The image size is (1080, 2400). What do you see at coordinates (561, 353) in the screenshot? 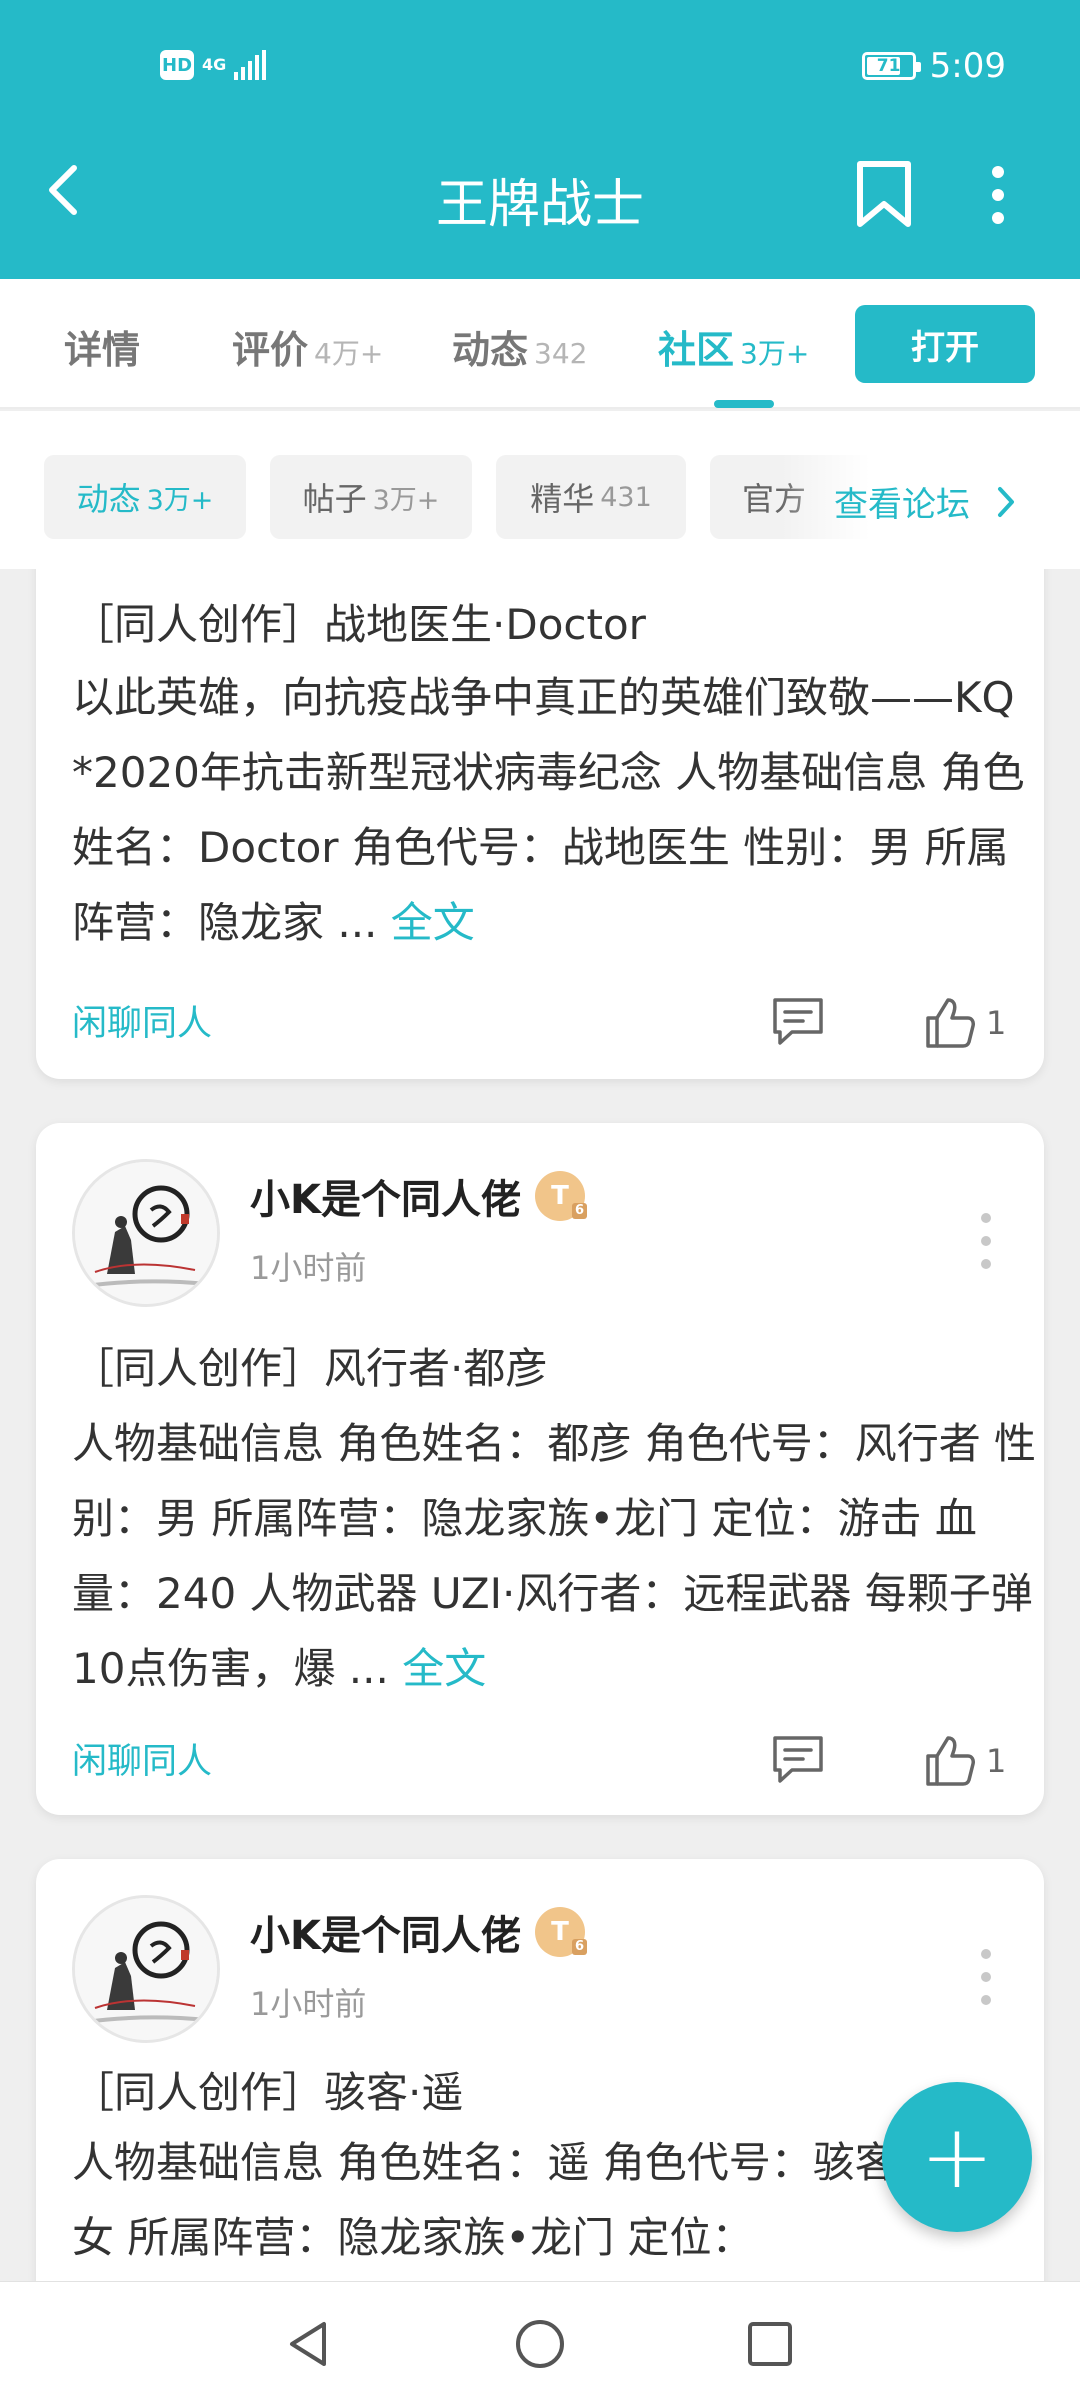
I see `tab-count: 342` at bounding box center [561, 353].